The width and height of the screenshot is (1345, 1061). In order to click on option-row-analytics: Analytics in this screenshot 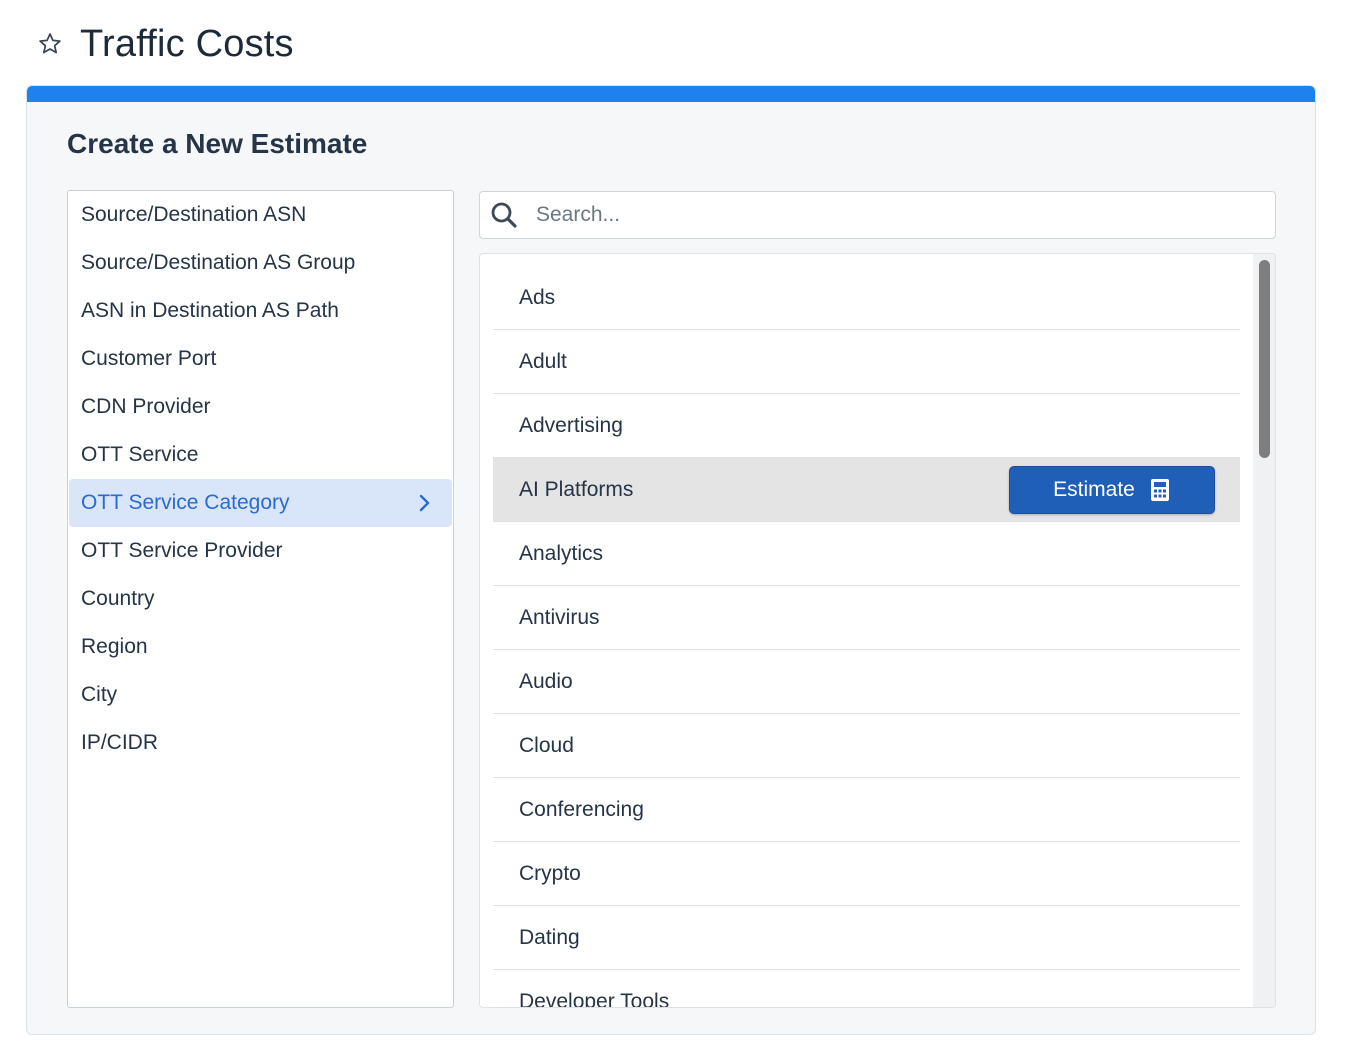, I will do `click(866, 554)`.